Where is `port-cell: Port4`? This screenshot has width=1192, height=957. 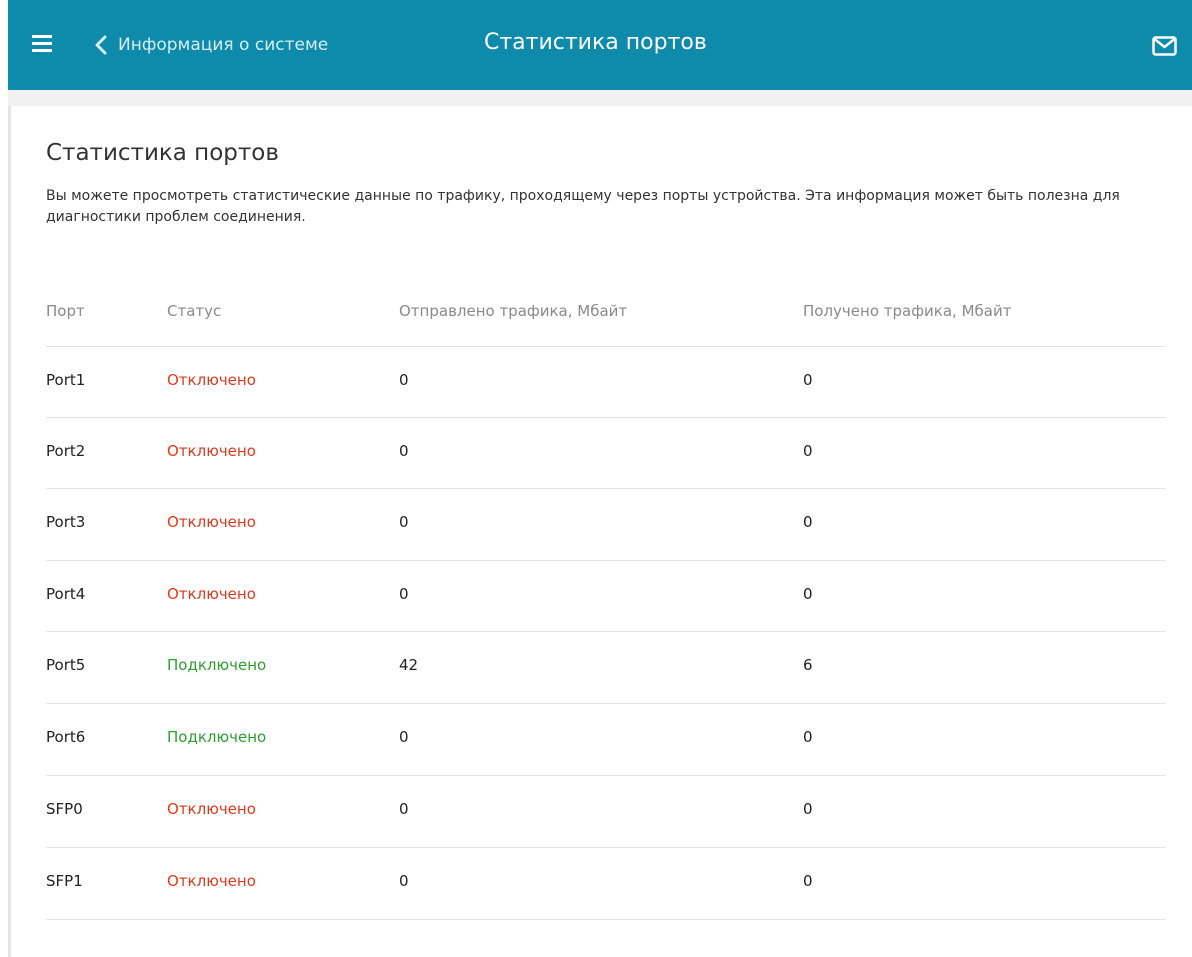
port-cell: Port4 is located at coordinates (66, 594).